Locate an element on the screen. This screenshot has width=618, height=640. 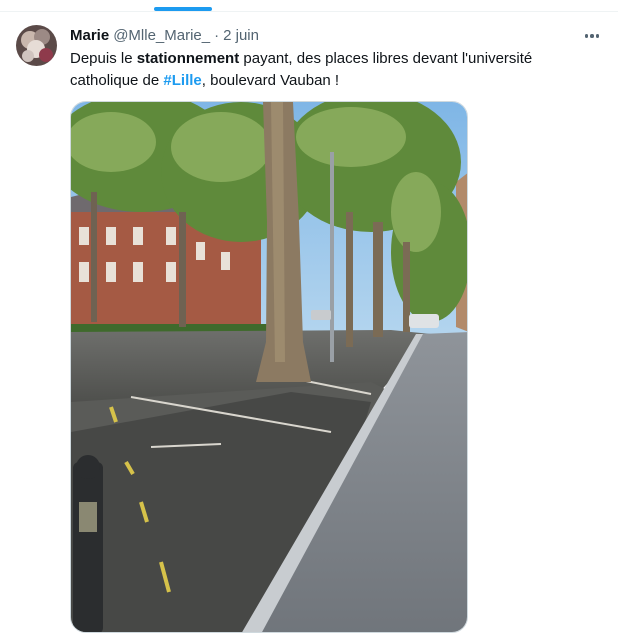
post-date: 2 juin is located at coordinates (241, 35).